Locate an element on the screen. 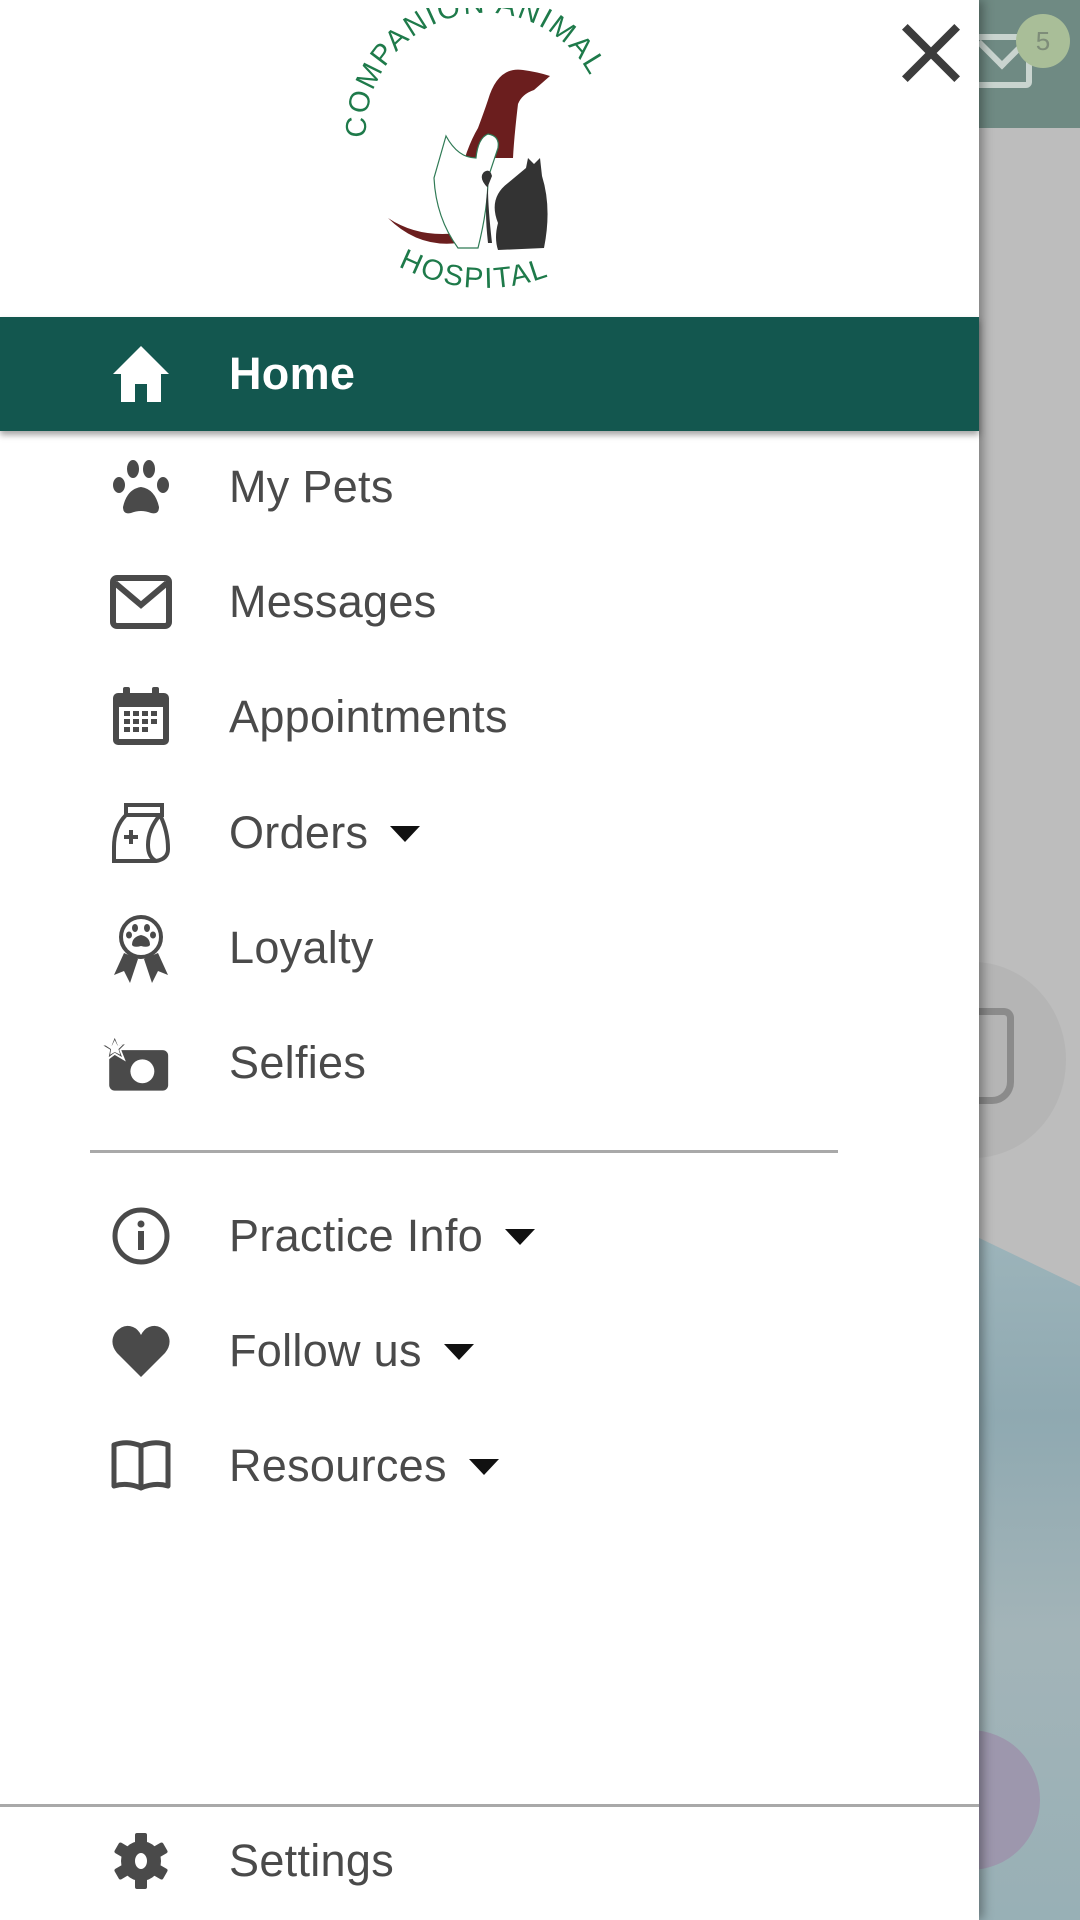  nav-label-settings: Settings is located at coordinates (311, 1860).